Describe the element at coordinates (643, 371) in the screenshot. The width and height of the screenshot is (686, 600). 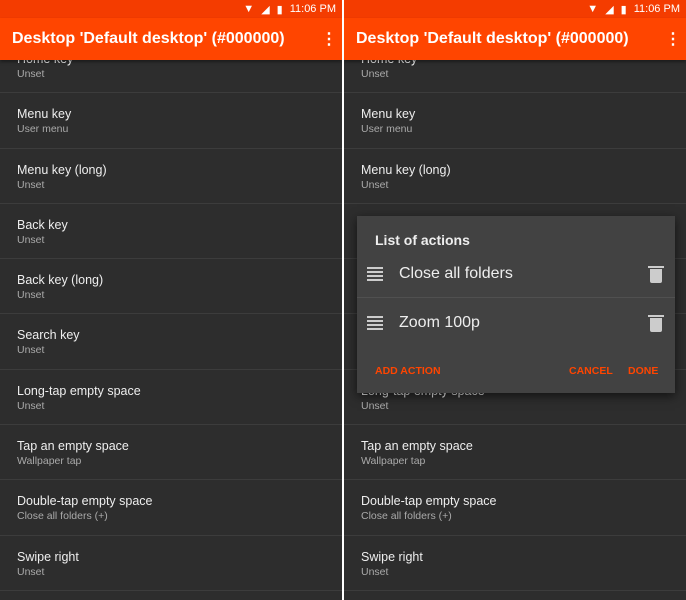
I see `done-button: DONE` at that location.